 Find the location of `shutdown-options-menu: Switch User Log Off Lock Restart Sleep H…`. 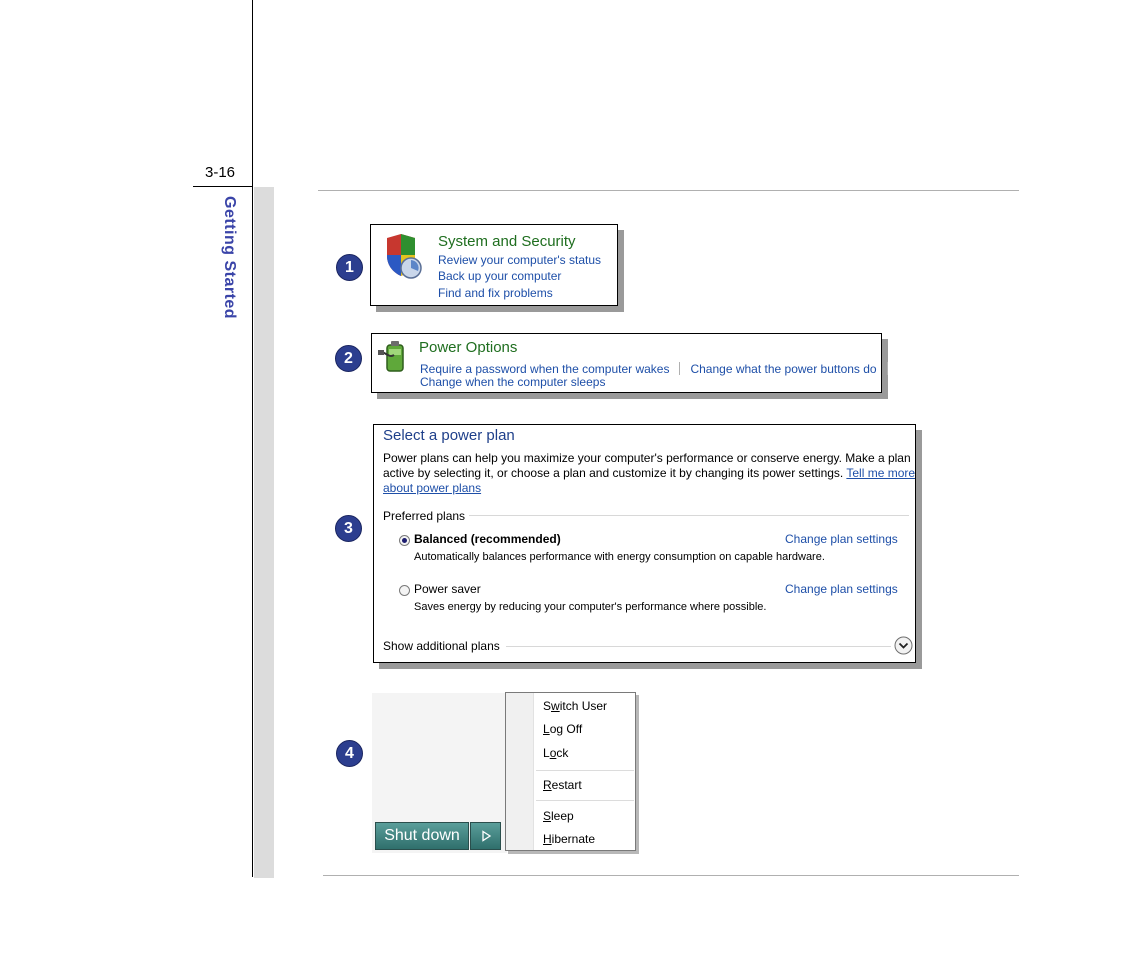

shutdown-options-menu: Switch User Log Off Lock Restart Sleep H… is located at coordinates (570, 771).